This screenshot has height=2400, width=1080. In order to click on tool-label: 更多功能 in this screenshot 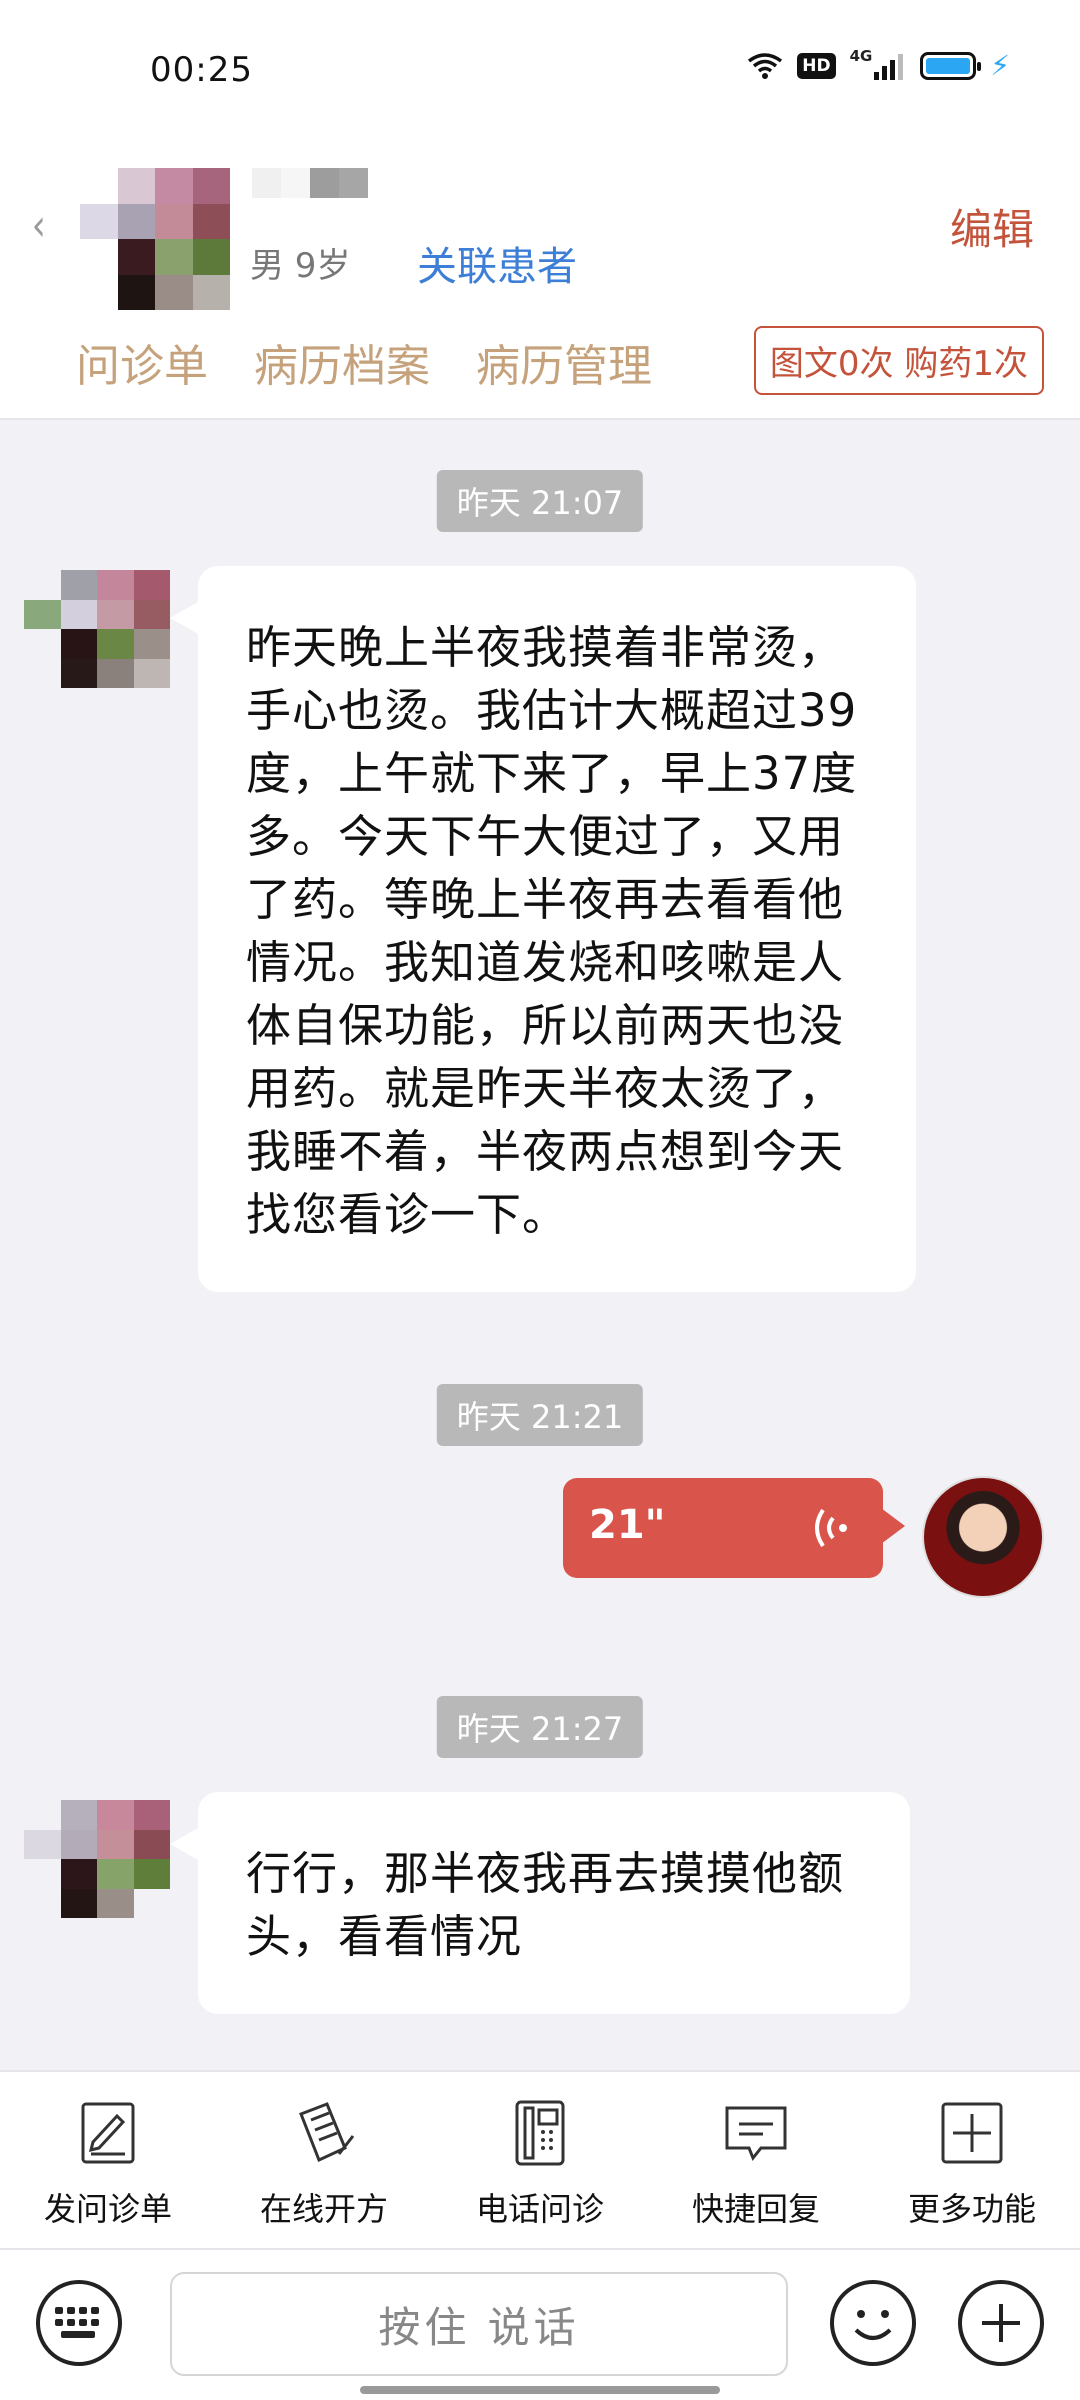, I will do `click(971, 2209)`.